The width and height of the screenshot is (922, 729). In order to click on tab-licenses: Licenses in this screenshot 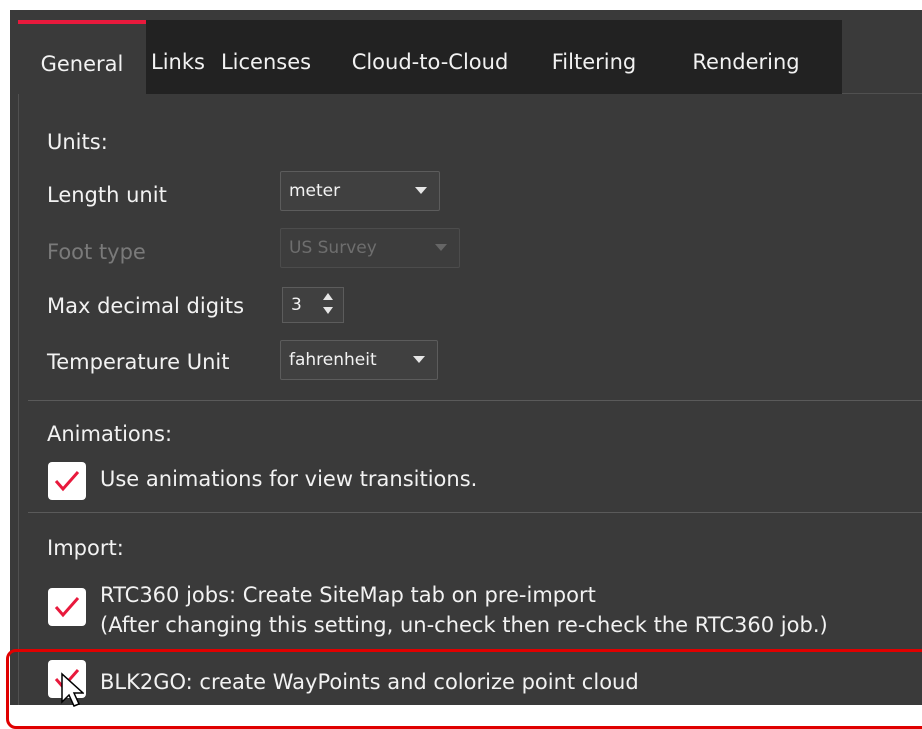, I will do `click(266, 57)`.